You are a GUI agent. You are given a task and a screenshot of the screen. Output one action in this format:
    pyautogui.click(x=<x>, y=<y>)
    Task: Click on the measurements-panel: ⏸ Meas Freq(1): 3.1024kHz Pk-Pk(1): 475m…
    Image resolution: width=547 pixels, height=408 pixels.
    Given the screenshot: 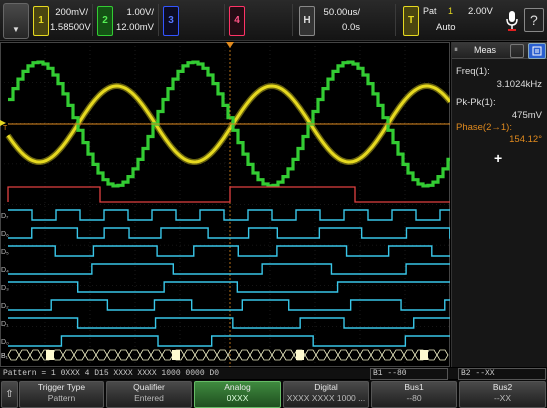 What is the action you would take?
    pyautogui.click(x=499, y=204)
    